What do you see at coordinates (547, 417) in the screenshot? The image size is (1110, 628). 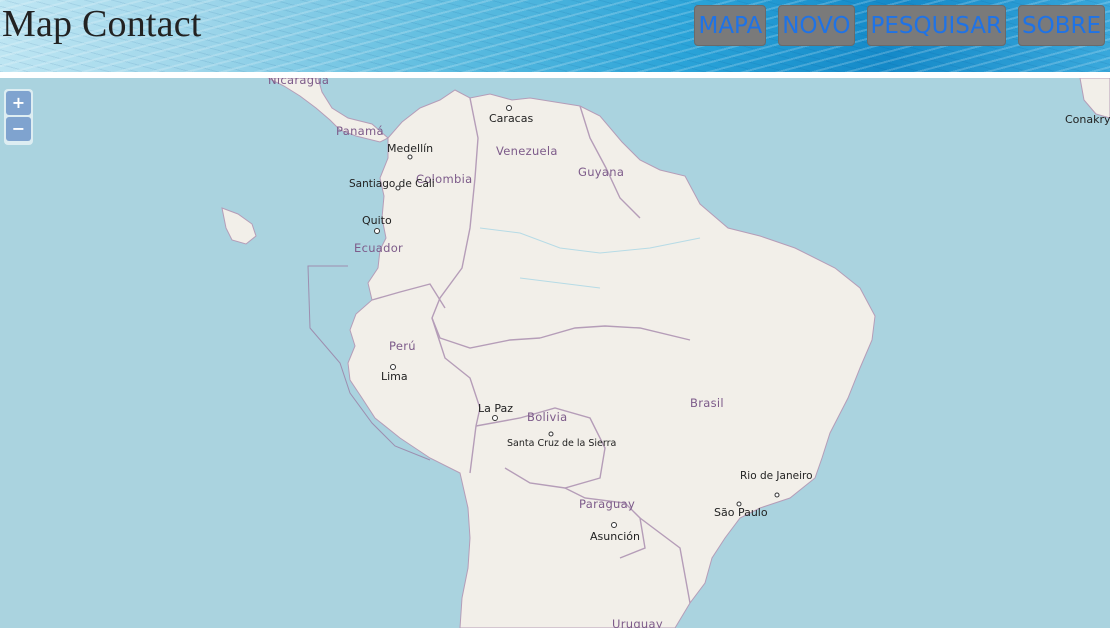 I see `label-bolivia: Bolivia` at bounding box center [547, 417].